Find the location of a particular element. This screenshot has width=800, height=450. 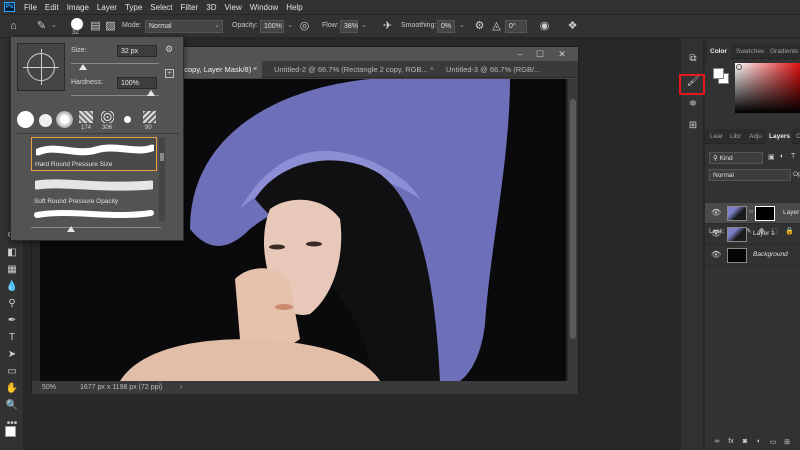

preview-size-slider is located at coordinates (96, 227).